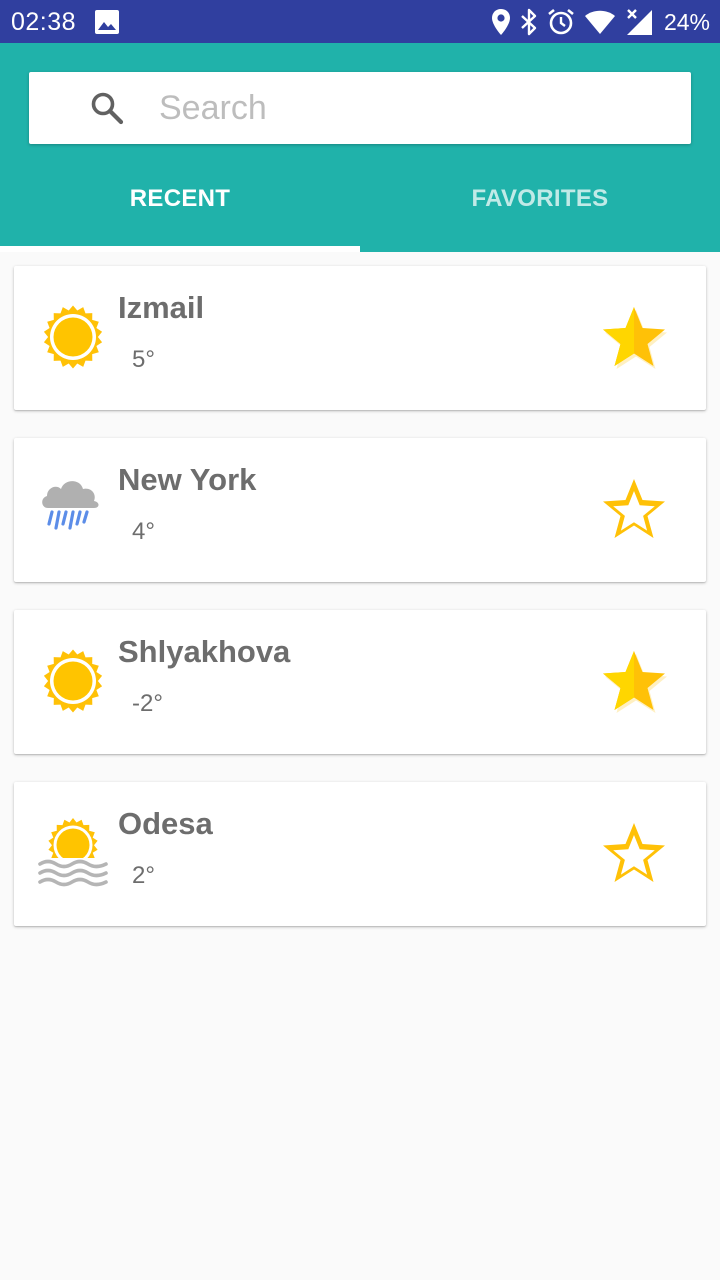 This screenshot has width=720, height=1280. I want to click on tab-recent: RECENT, so click(180, 212).